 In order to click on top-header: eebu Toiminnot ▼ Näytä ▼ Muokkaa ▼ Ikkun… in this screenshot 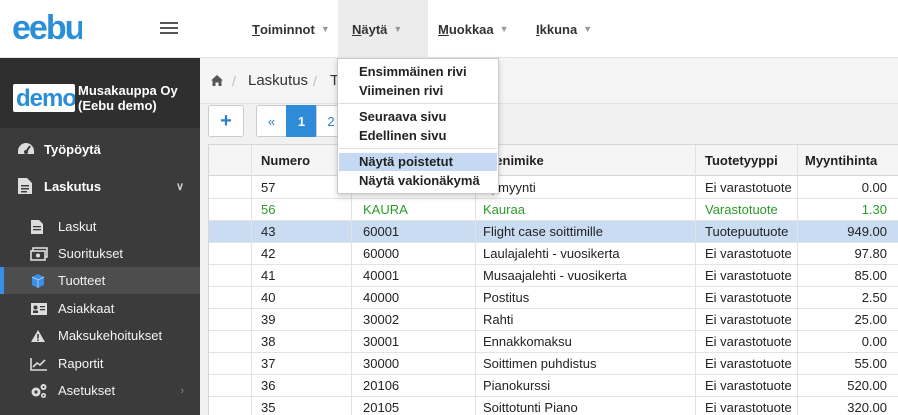, I will do `click(449, 29)`.